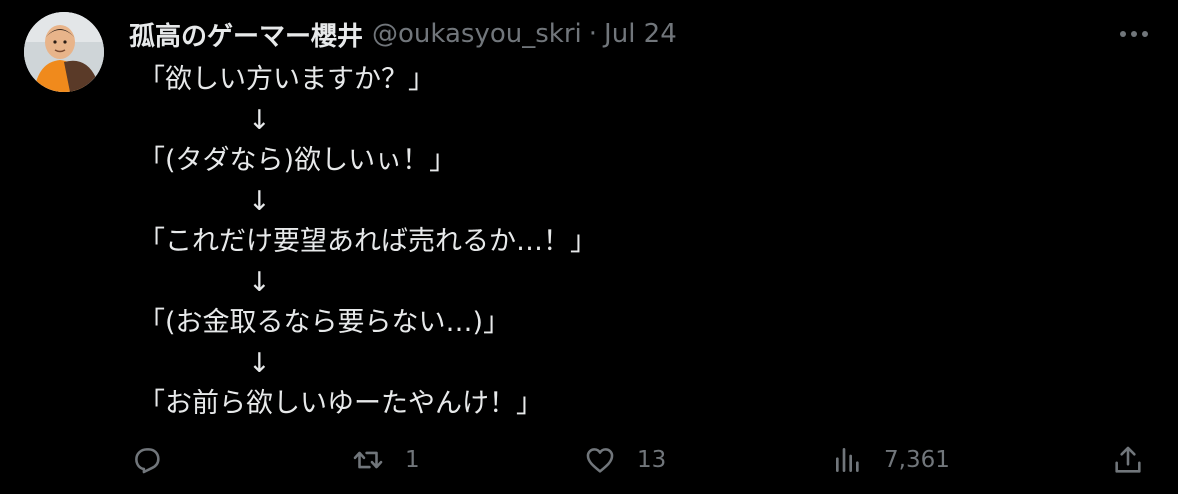  What do you see at coordinates (412, 460) in the screenshot?
I see `retweet-count: 1` at bounding box center [412, 460].